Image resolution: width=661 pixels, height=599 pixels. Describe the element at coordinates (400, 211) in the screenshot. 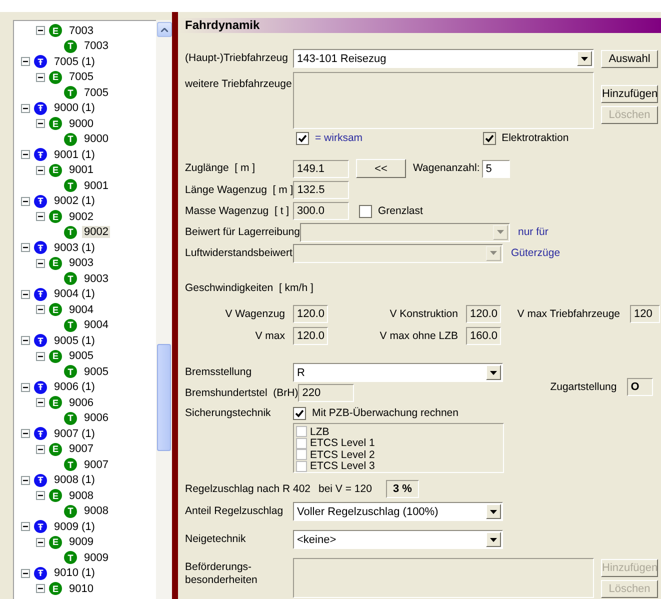

I see `checkbox-label: Grenzlast` at that location.